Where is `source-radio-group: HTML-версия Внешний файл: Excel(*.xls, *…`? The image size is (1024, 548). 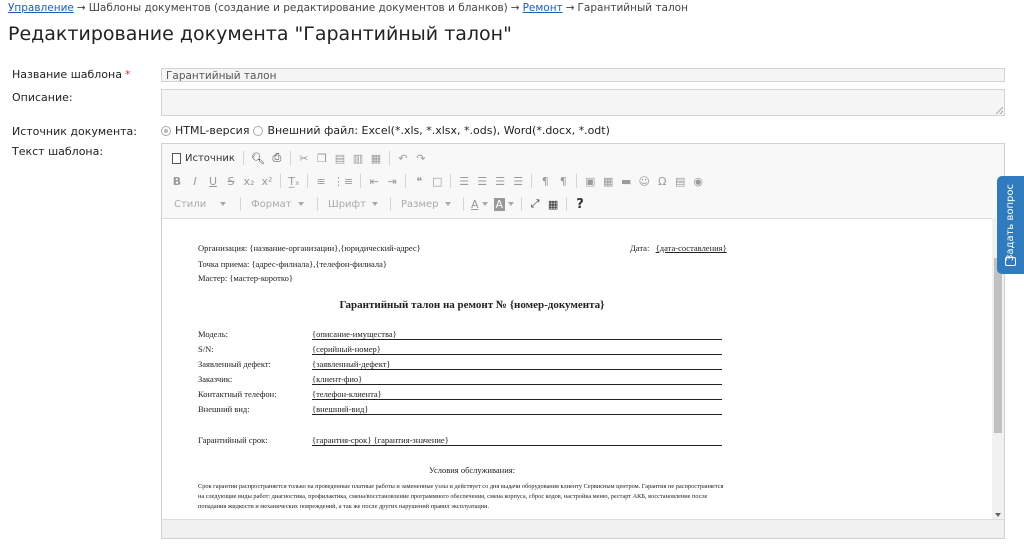 source-radio-group: HTML-версия Внешний файл: Excel(*.xls, *… is located at coordinates (385, 130).